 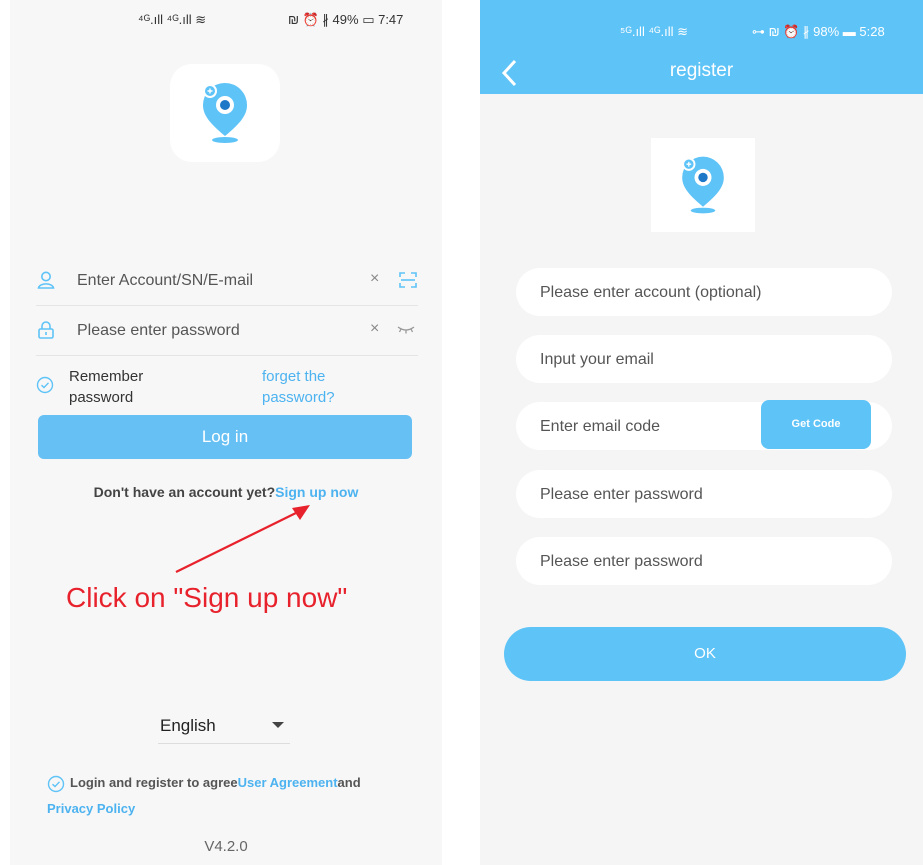 What do you see at coordinates (224, 729) in the screenshot?
I see `language-select: English` at bounding box center [224, 729].